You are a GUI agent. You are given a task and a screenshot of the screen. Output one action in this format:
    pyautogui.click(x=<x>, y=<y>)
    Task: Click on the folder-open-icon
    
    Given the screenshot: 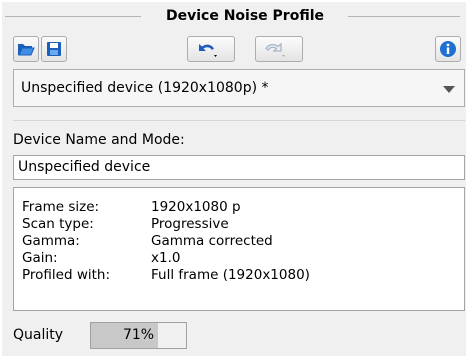 What is the action you would take?
    pyautogui.click(x=26, y=50)
    